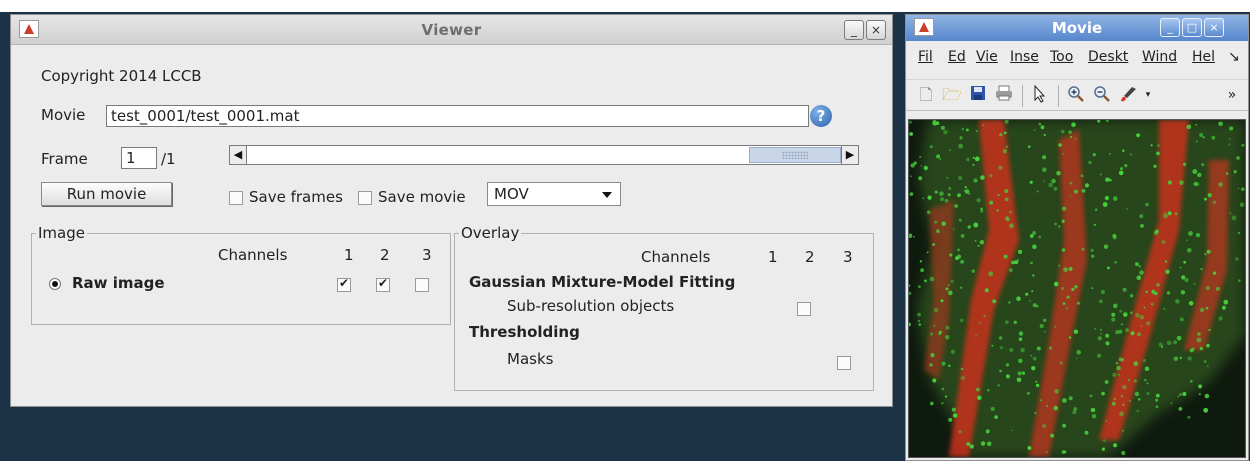 Image resolution: width=1250 pixels, height=461 pixels. Describe the element at coordinates (1203, 57) in the screenshot. I see `menu-help: Hel` at that location.